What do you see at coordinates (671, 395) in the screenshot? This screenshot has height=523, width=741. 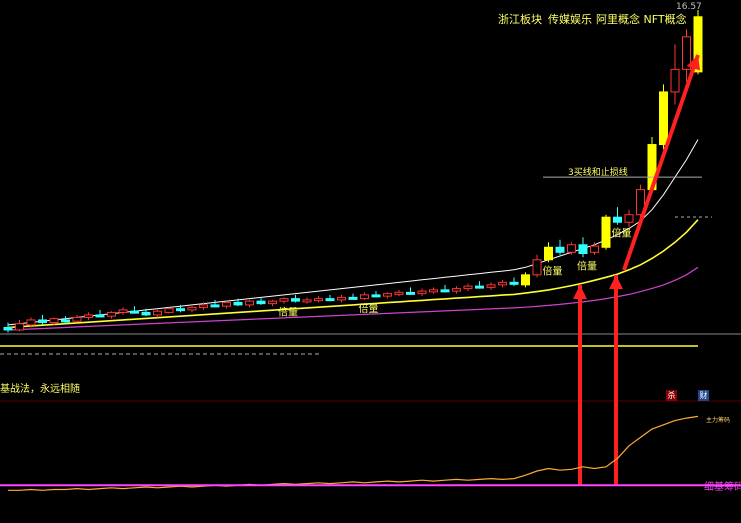 I see `badge-sell: 杀` at bounding box center [671, 395].